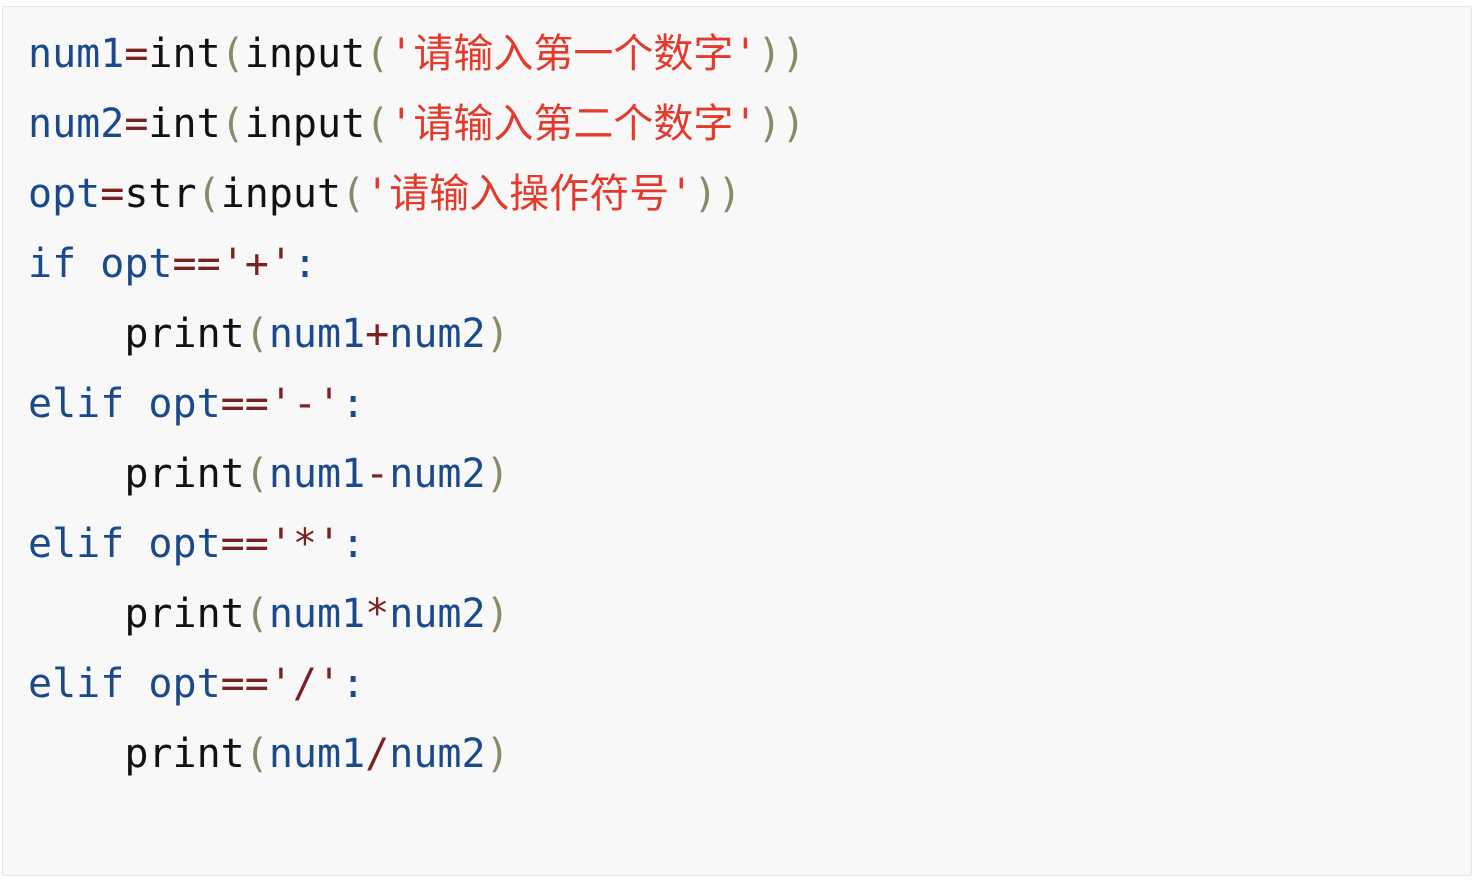 The width and height of the screenshot is (1474, 882). Describe the element at coordinates (749, 204) in the screenshot. I see `code-line: opt=str(input('请输入操作符号'))` at that location.